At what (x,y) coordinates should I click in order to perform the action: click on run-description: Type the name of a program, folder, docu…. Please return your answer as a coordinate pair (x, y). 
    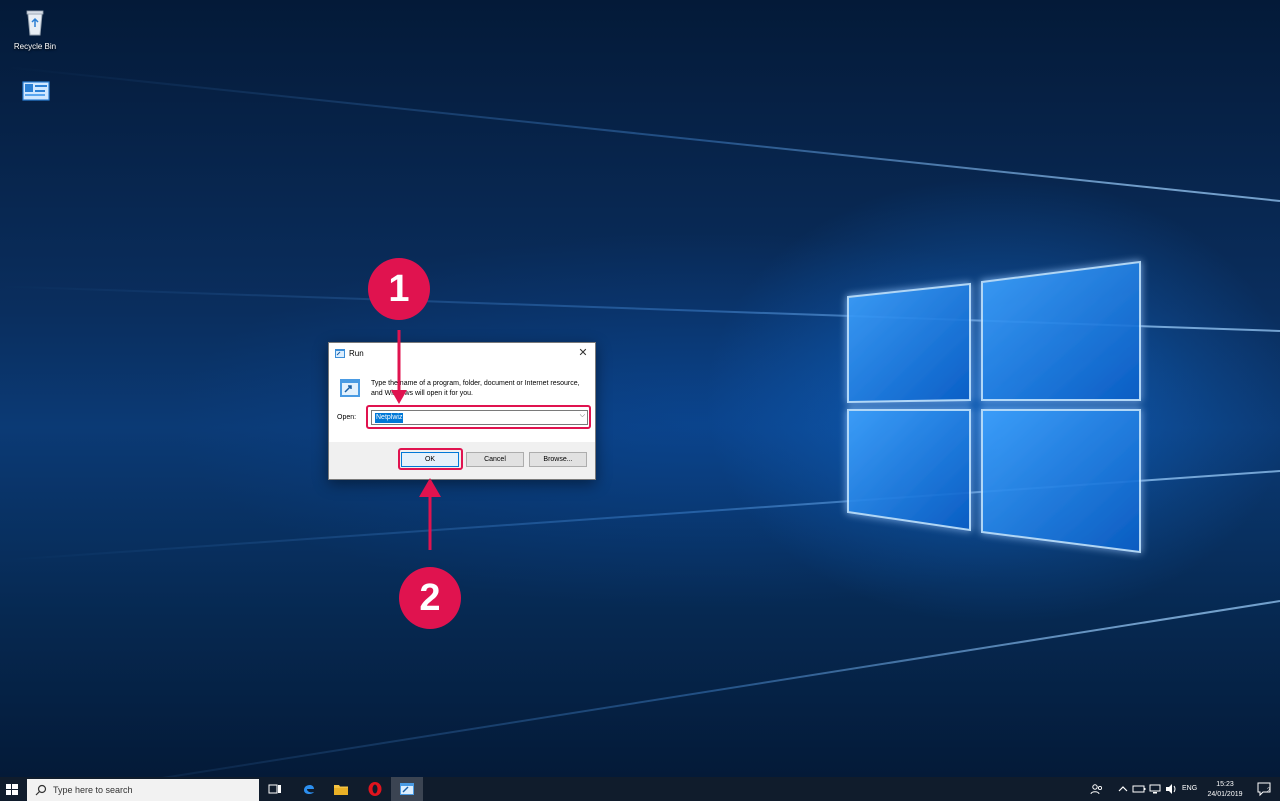
    Looking at the image, I should click on (475, 388).